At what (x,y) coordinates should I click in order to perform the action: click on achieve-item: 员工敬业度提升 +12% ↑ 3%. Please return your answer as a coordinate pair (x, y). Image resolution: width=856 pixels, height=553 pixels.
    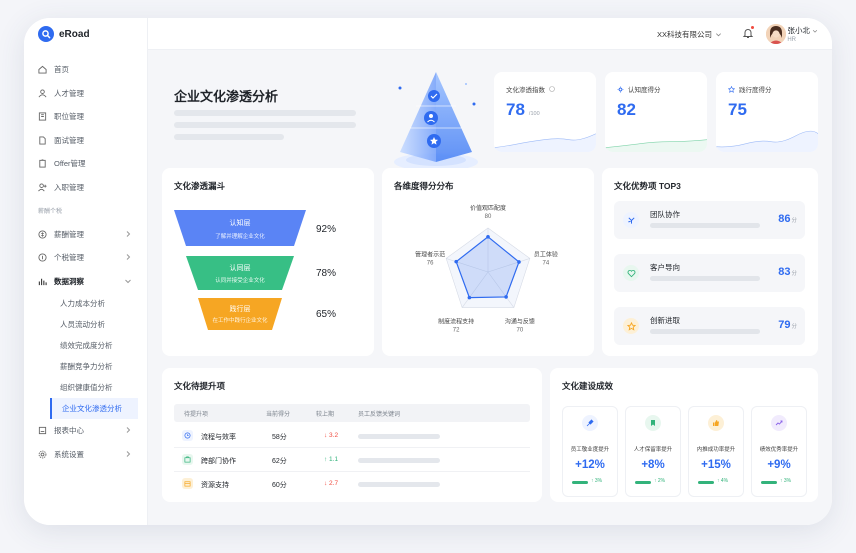
    Looking at the image, I should click on (590, 451).